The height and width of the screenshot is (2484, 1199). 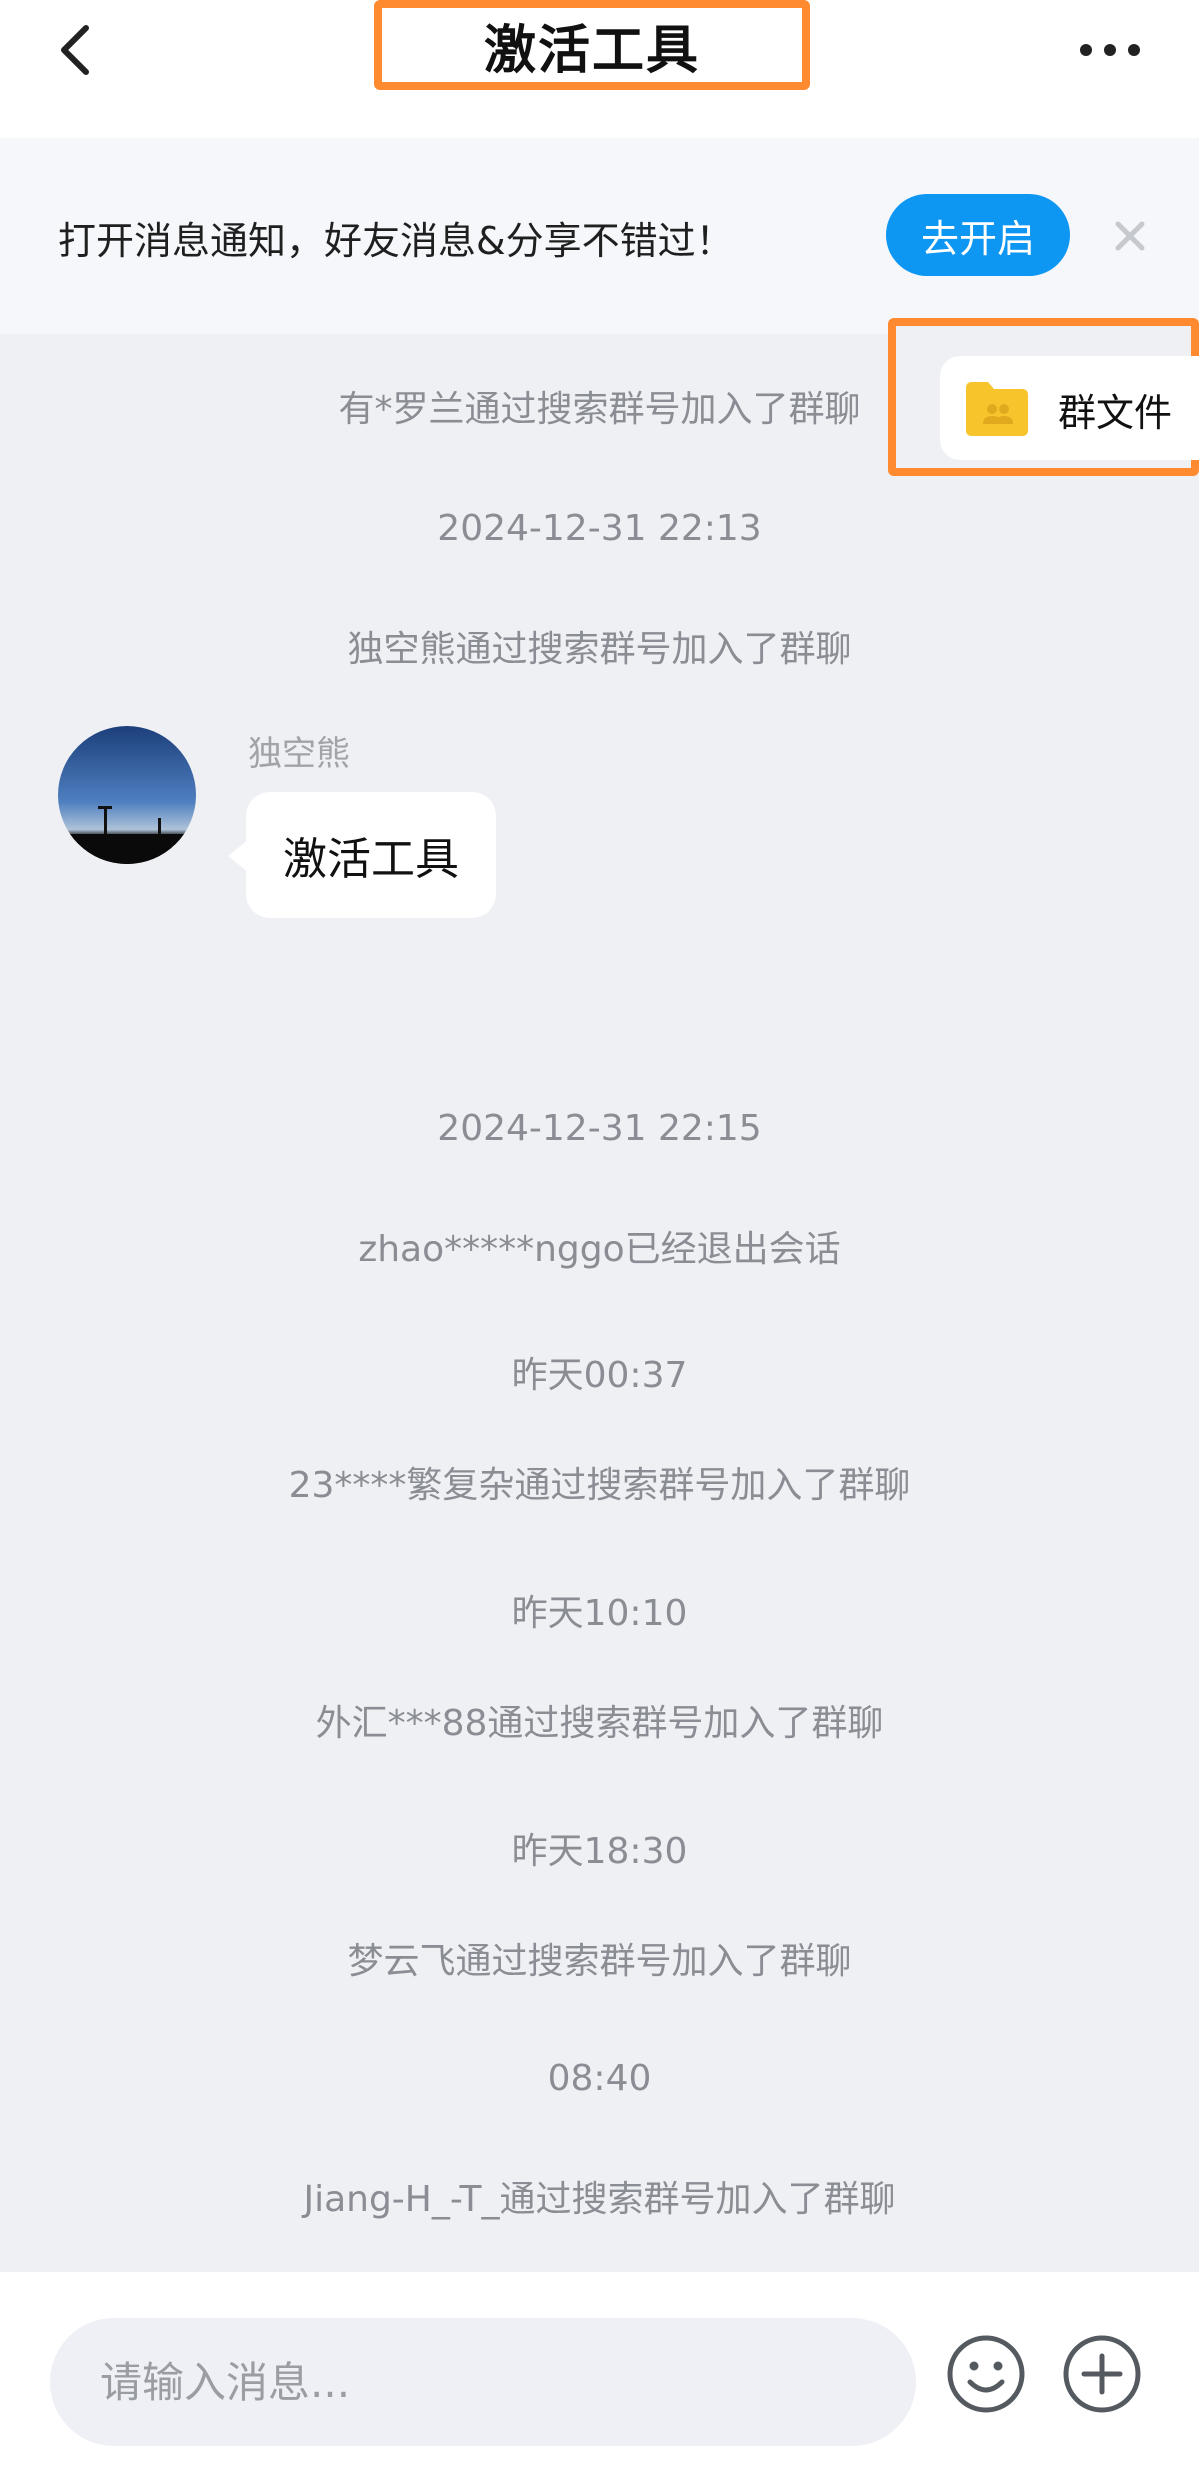 I want to click on emoji-smile-icon, so click(x=986, y=2374).